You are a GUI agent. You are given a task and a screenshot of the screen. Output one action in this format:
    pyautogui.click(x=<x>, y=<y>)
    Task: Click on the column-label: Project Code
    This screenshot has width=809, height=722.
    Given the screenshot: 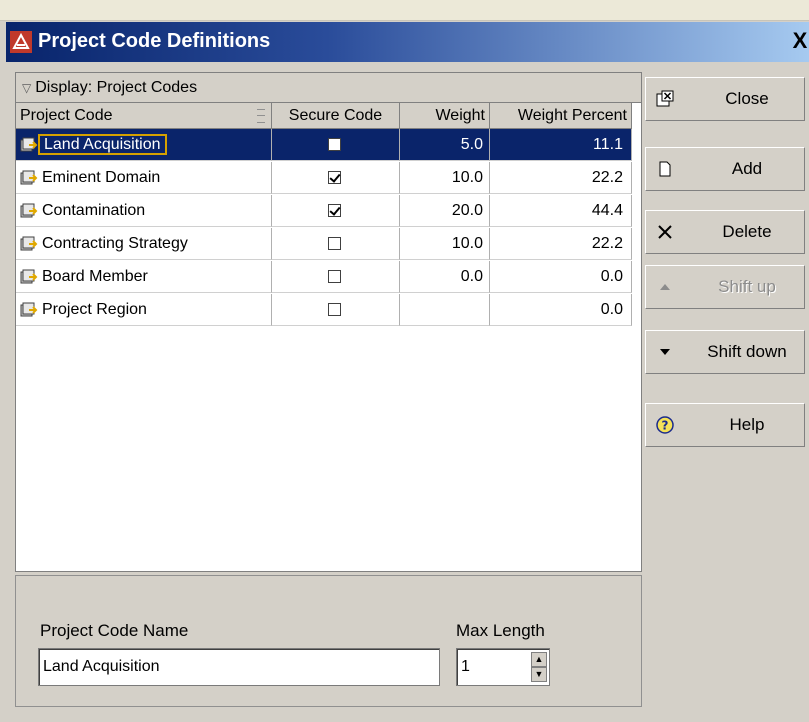 What is the action you would take?
    pyautogui.click(x=66, y=115)
    